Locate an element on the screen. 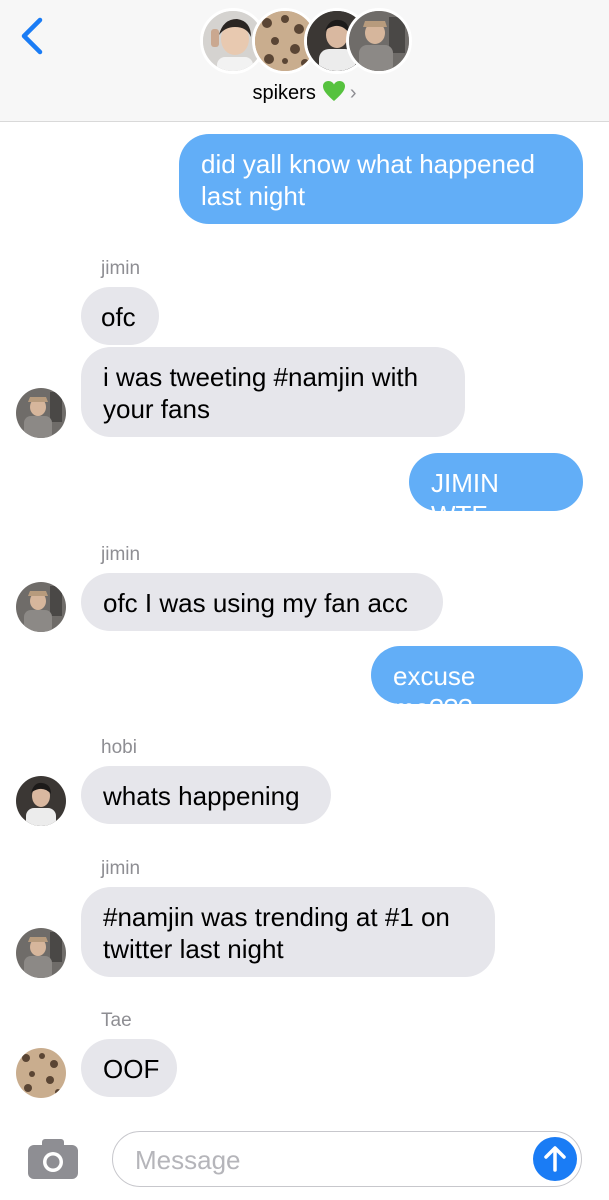 The image size is (609, 1200). message-bubble-sent: JIMIN WTF is located at coordinates (496, 491).